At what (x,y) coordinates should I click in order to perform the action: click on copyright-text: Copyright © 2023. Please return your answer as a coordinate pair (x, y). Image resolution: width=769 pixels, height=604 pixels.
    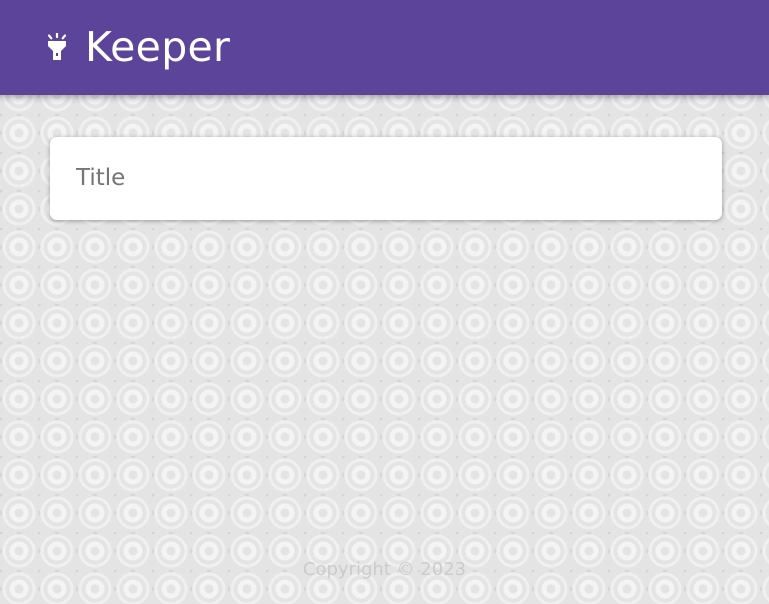
    Looking at the image, I should click on (384, 569).